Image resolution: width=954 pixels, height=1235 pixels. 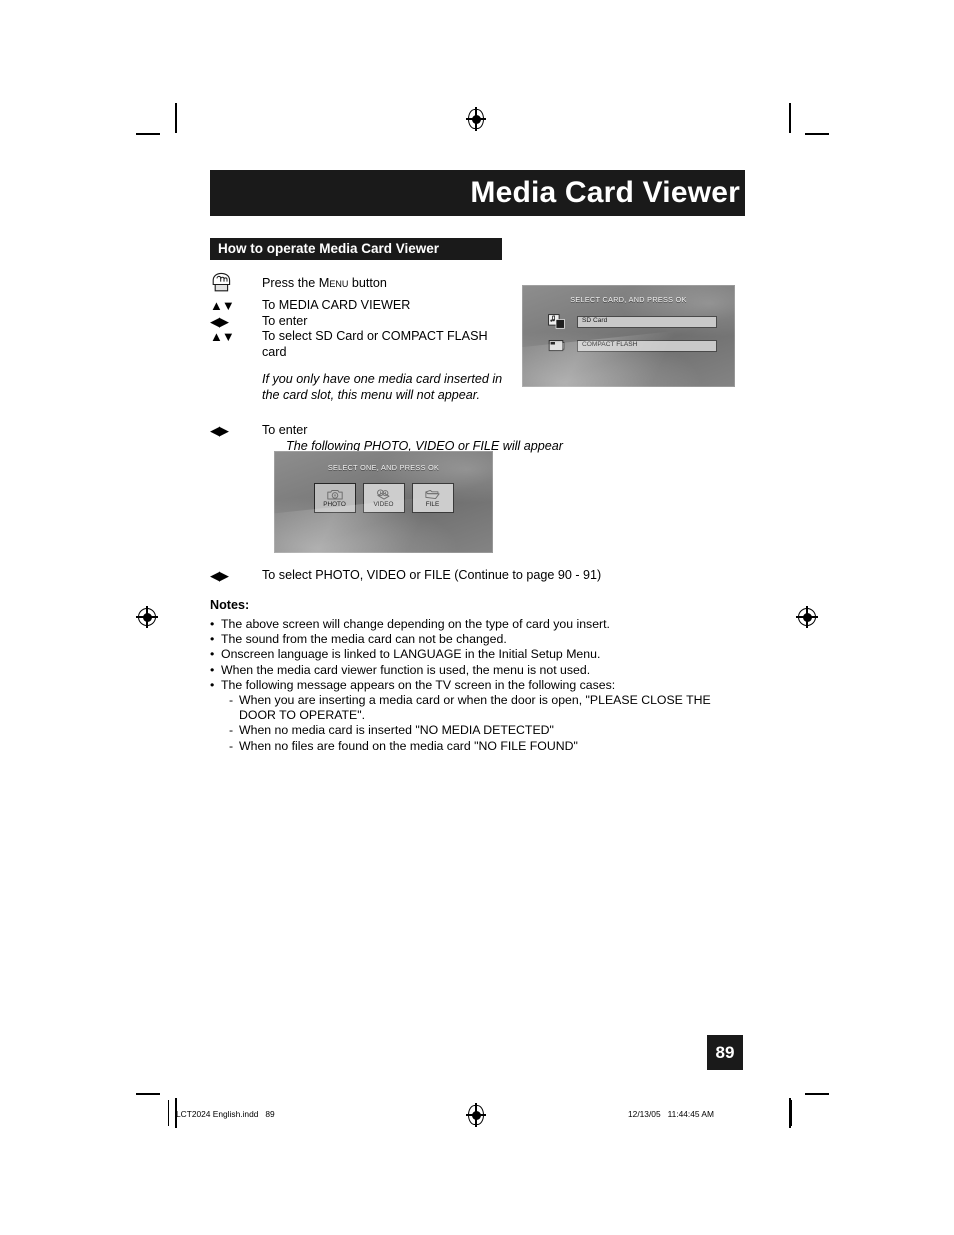 What do you see at coordinates (671, 1114) in the screenshot?
I see `footer-timestamp: 12/13/05 11:44:45 AM` at bounding box center [671, 1114].